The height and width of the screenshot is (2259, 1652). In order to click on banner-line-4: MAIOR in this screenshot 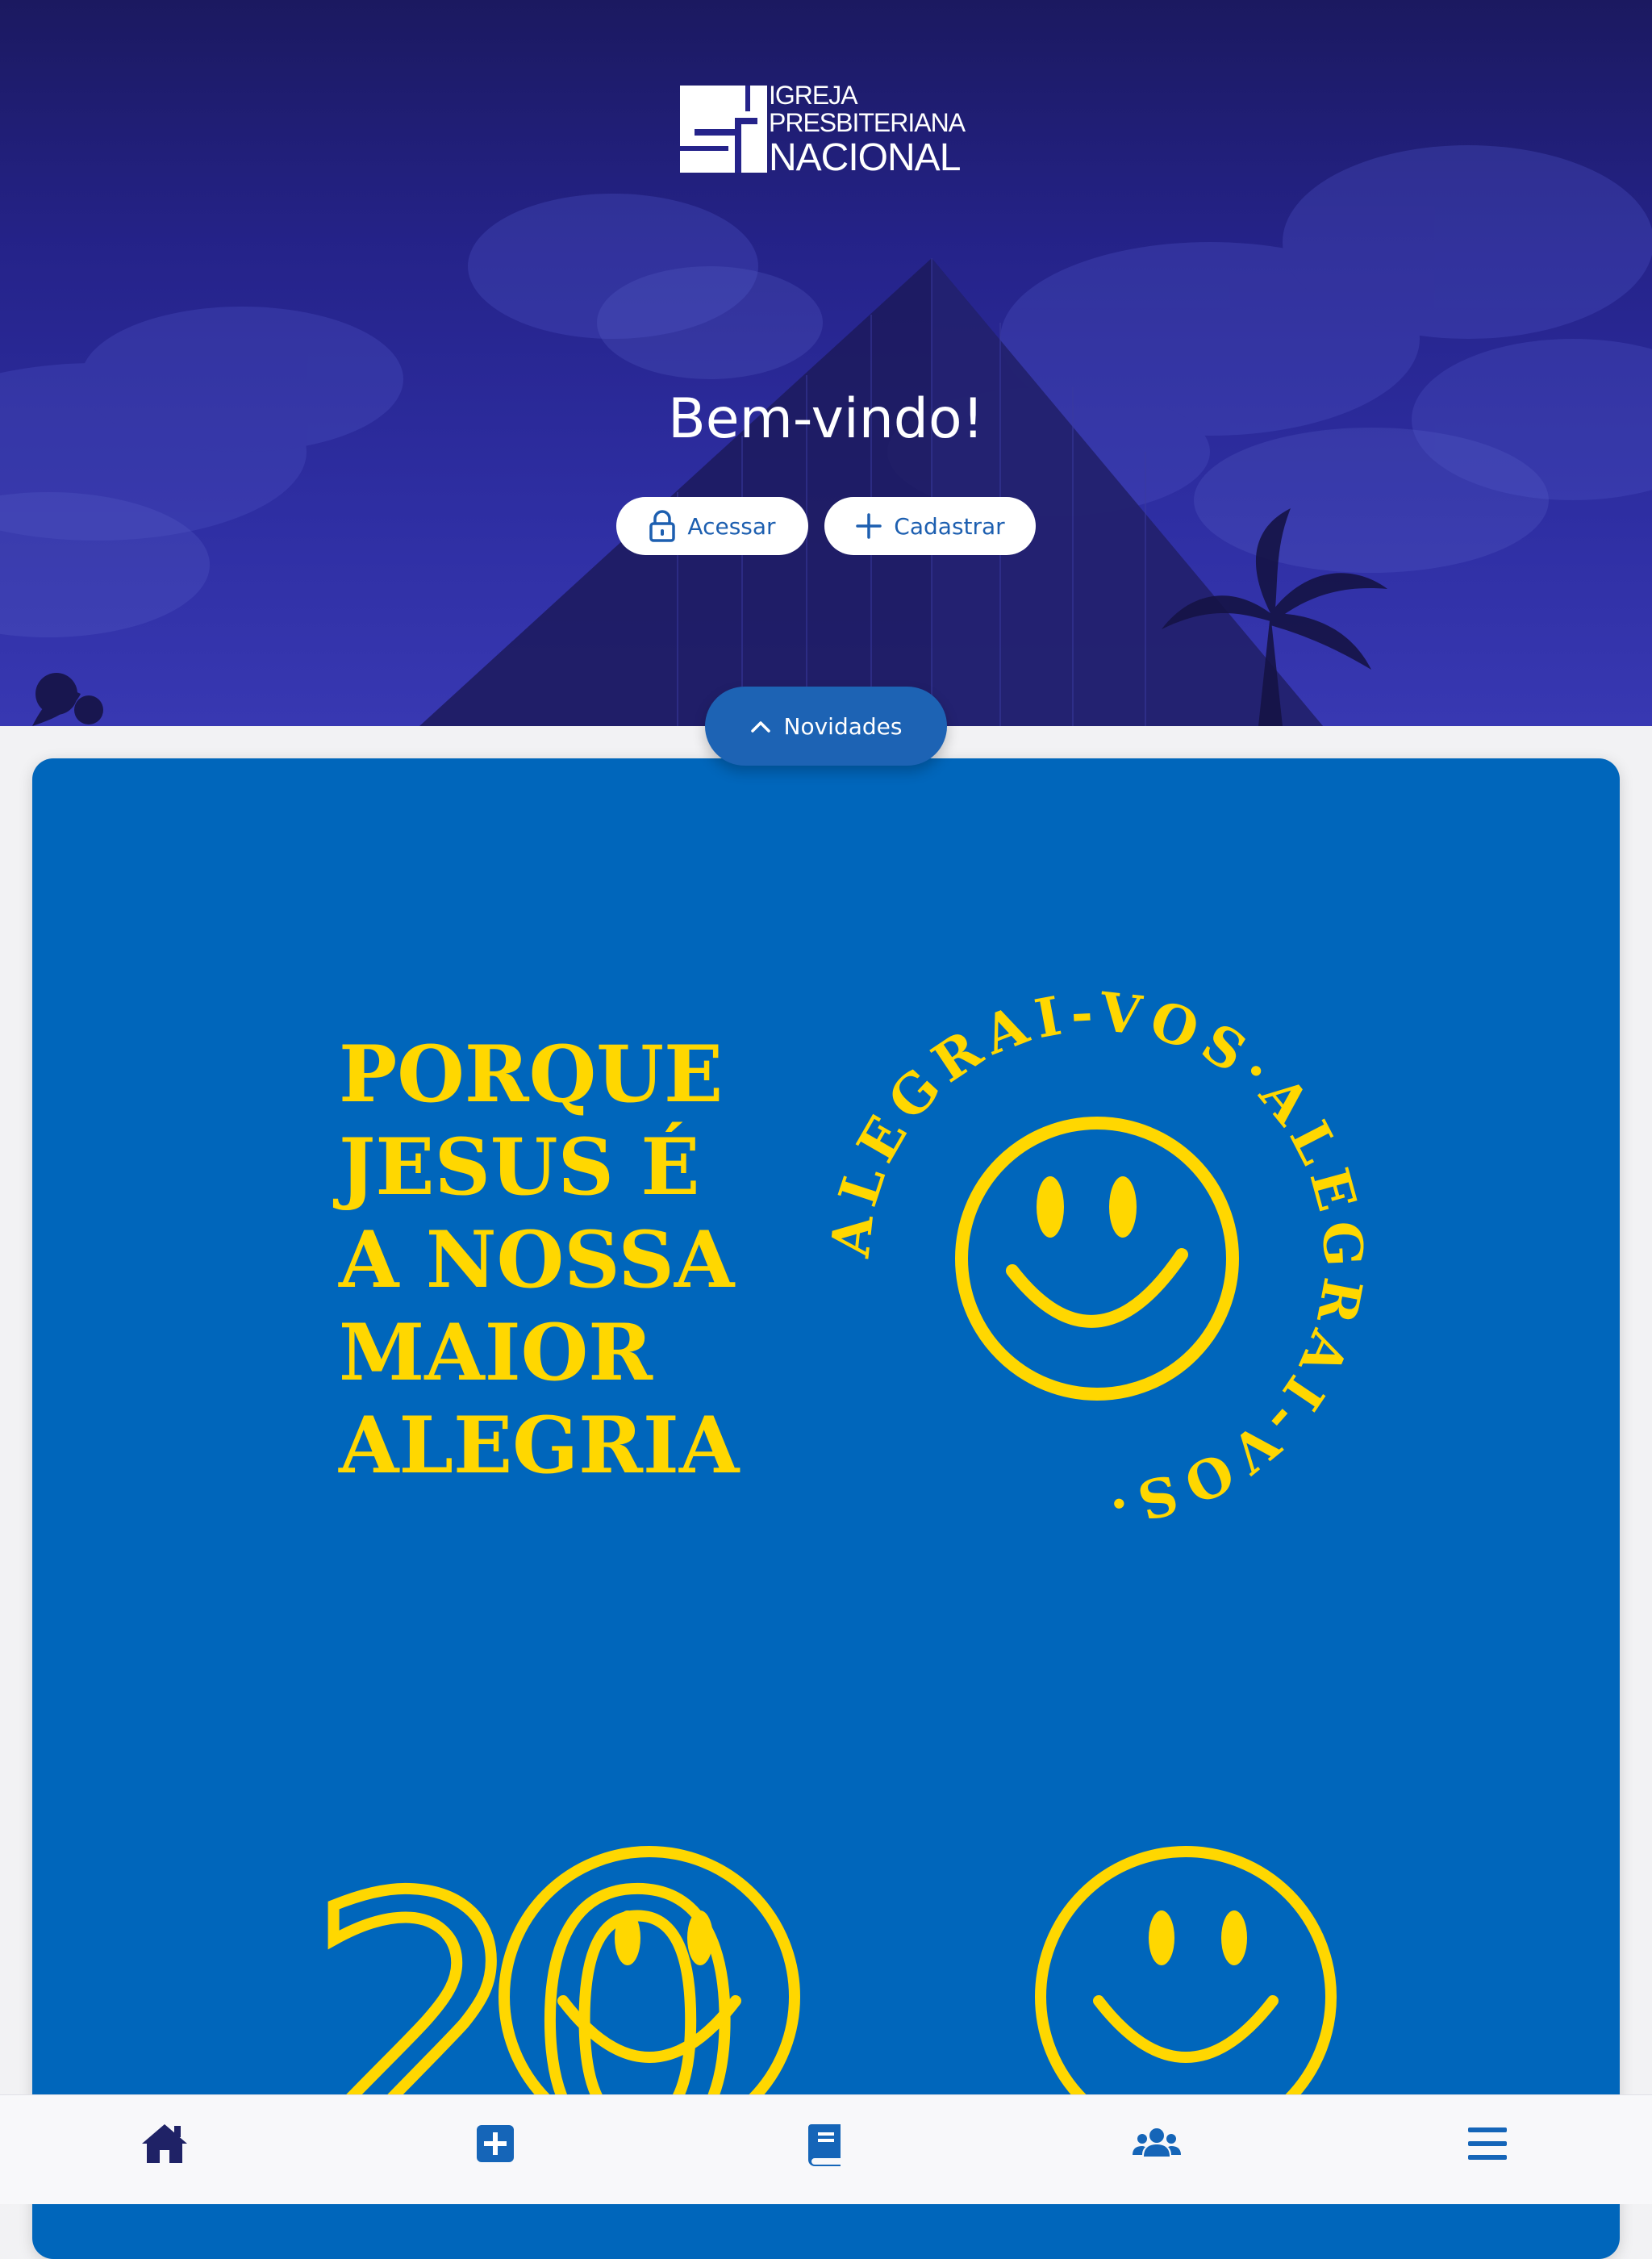, I will do `click(496, 1353)`.